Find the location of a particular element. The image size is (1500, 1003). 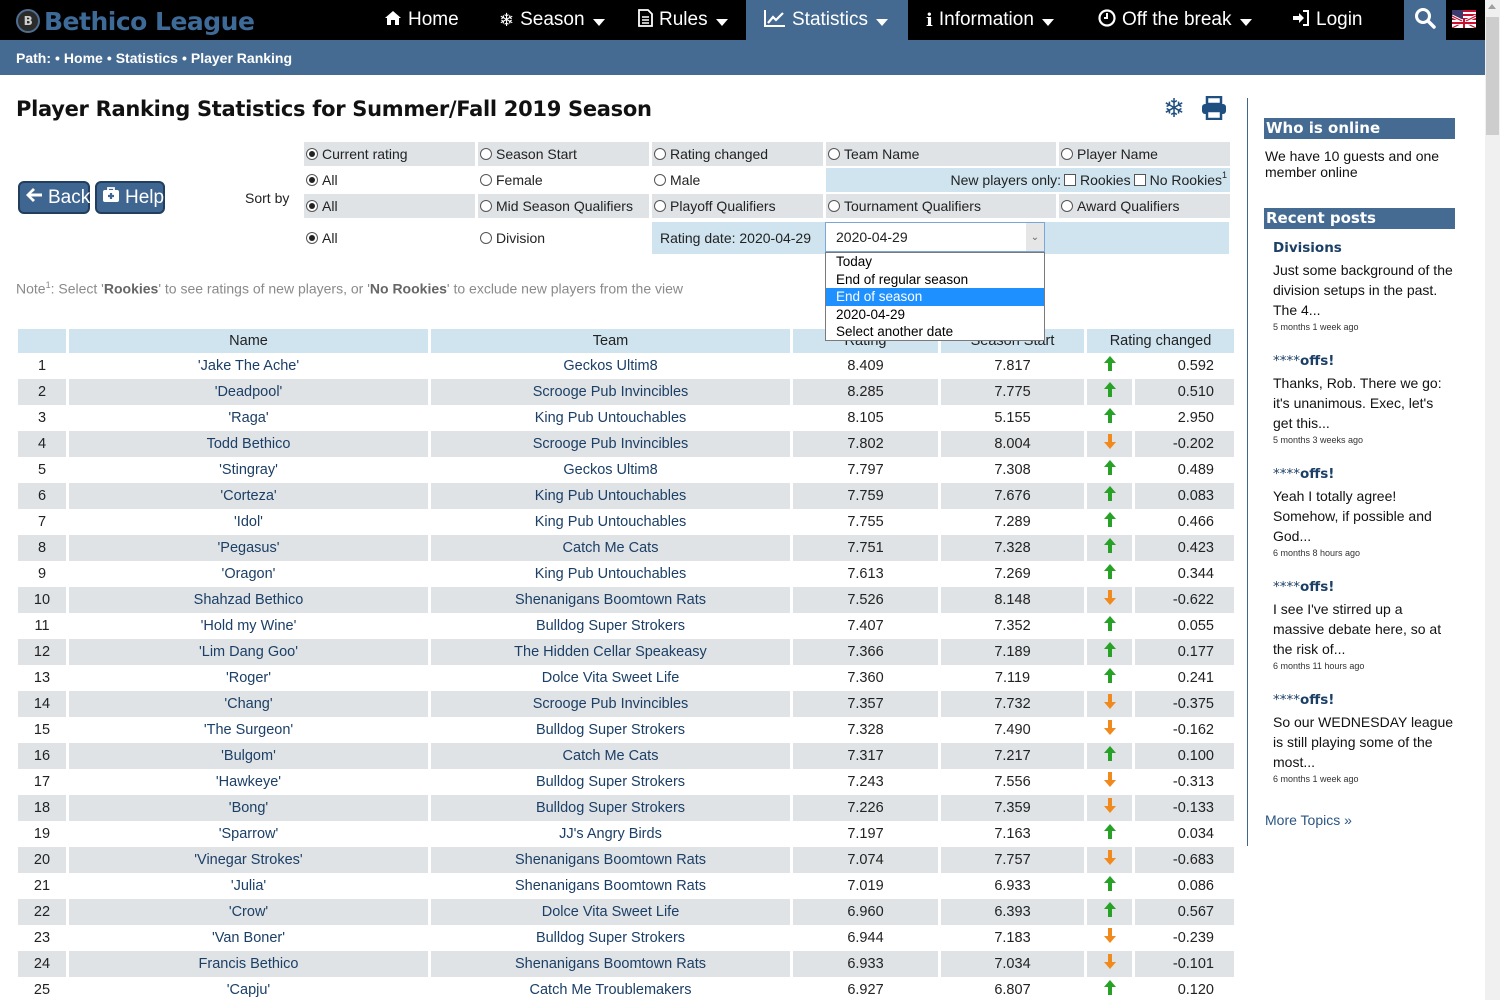

nav-information: i Information is located at coordinates (990, 20).